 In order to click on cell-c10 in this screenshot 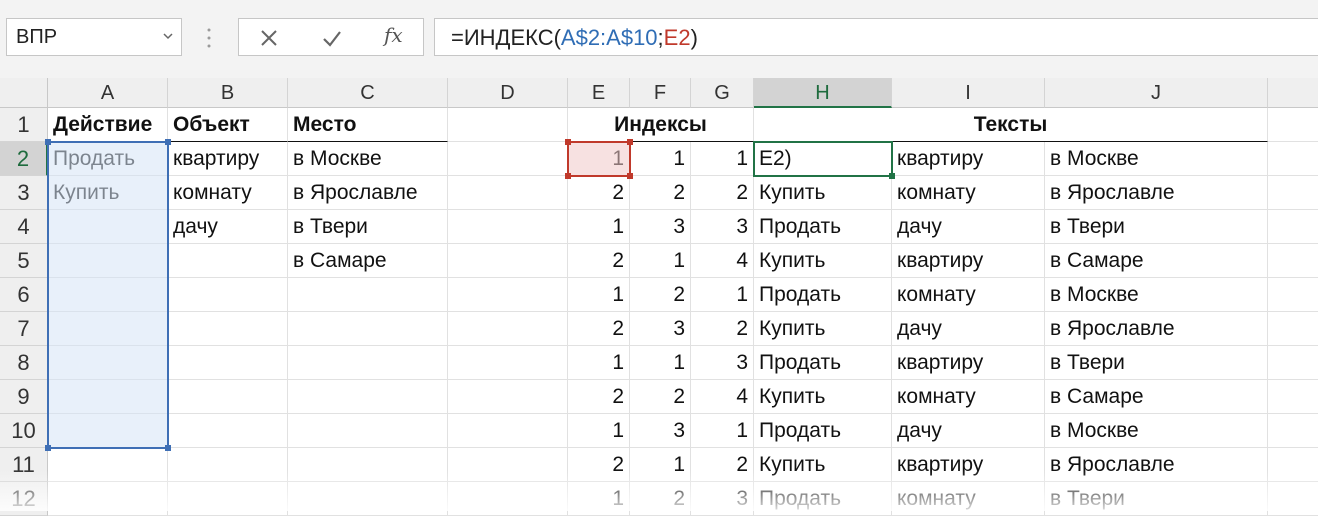, I will do `click(368, 431)`.